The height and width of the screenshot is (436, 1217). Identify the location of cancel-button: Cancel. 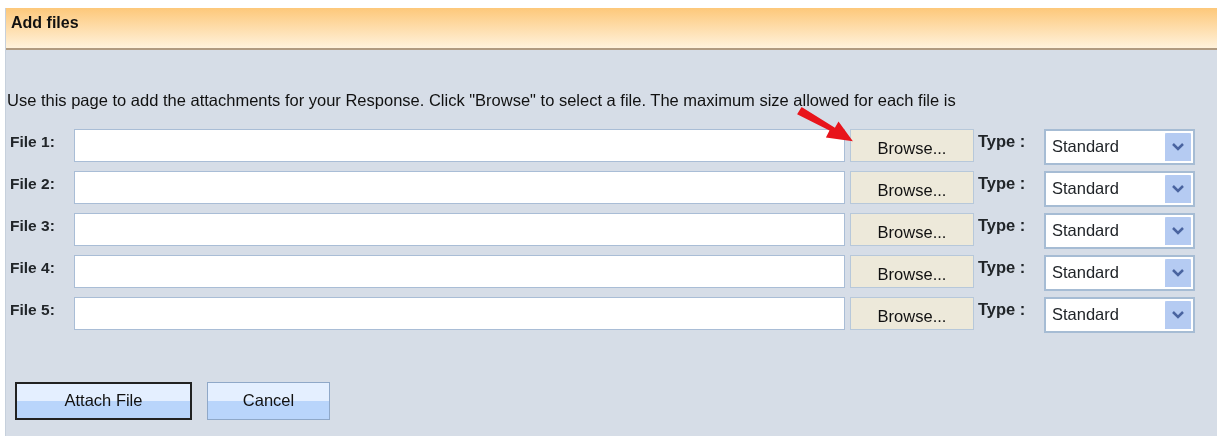
(268, 400).